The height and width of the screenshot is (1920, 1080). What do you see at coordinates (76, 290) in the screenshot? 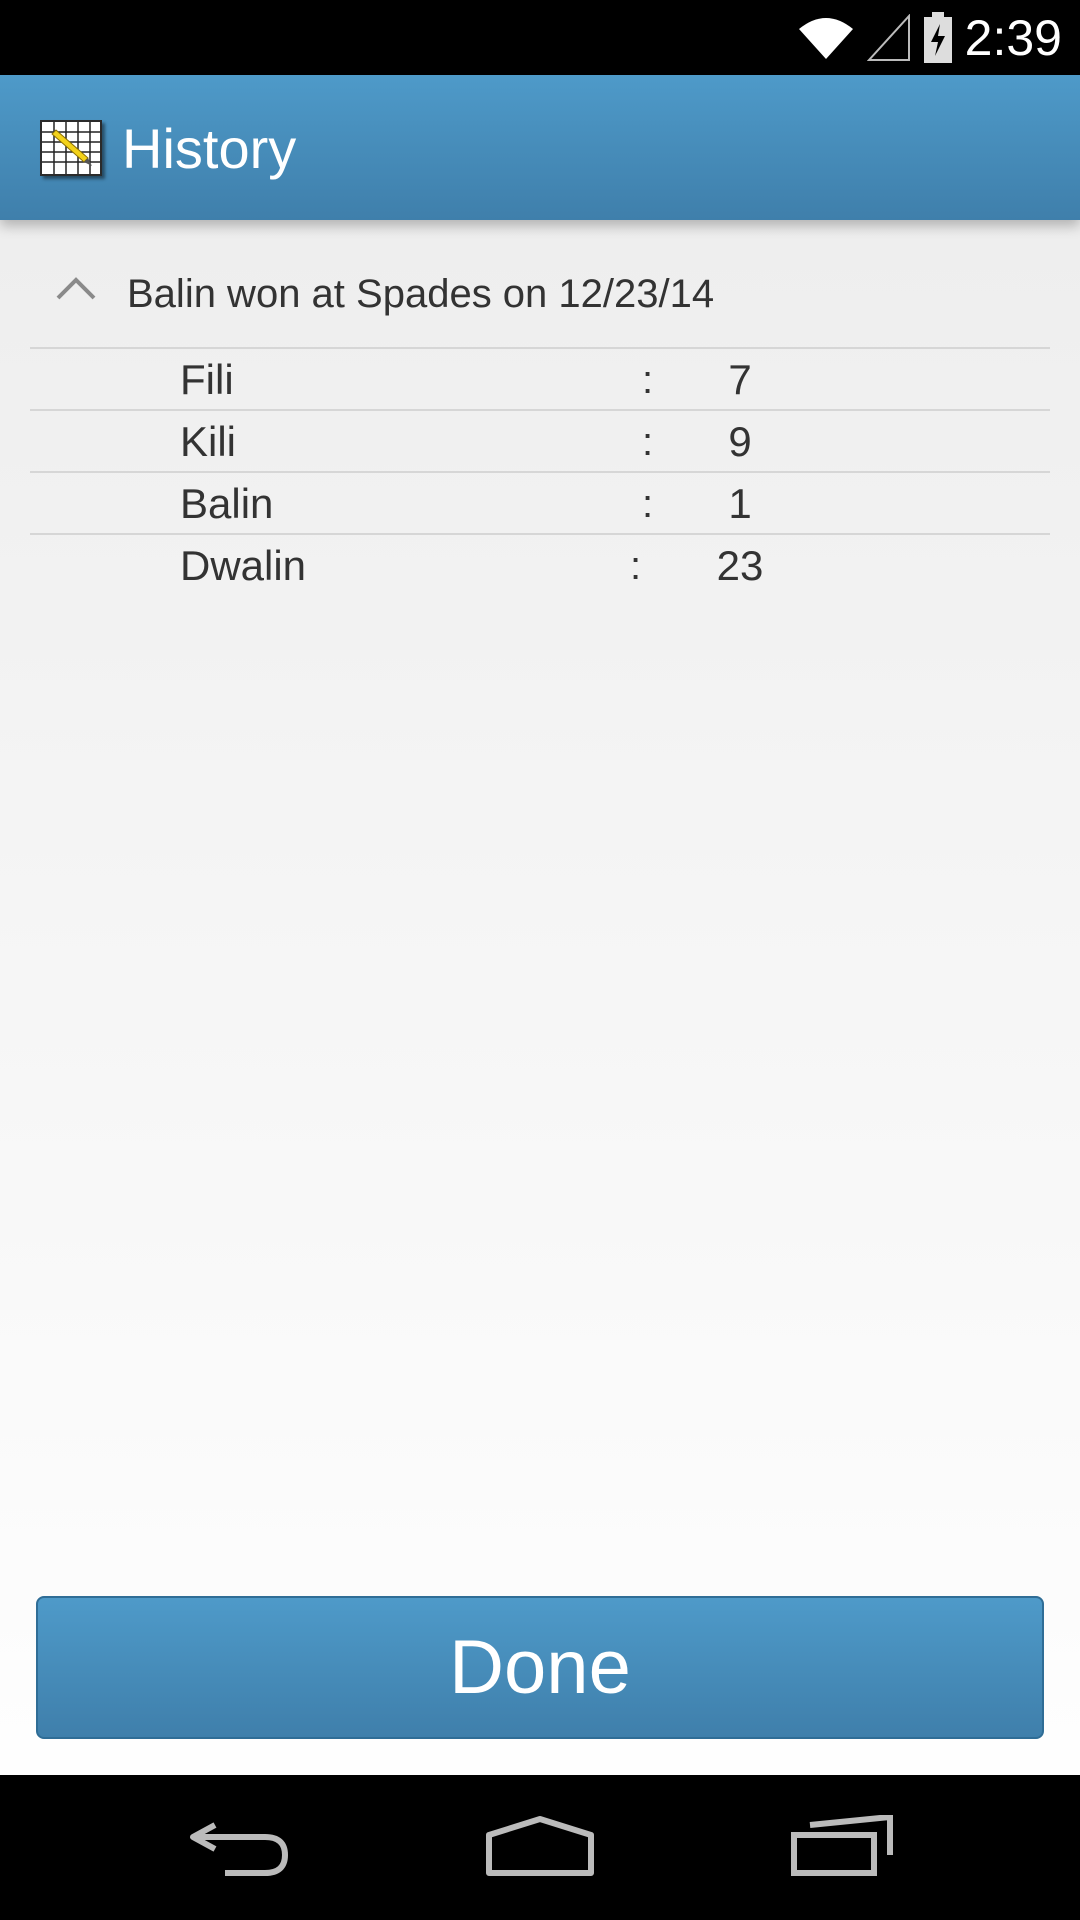
I see `chevron-up-icon` at bounding box center [76, 290].